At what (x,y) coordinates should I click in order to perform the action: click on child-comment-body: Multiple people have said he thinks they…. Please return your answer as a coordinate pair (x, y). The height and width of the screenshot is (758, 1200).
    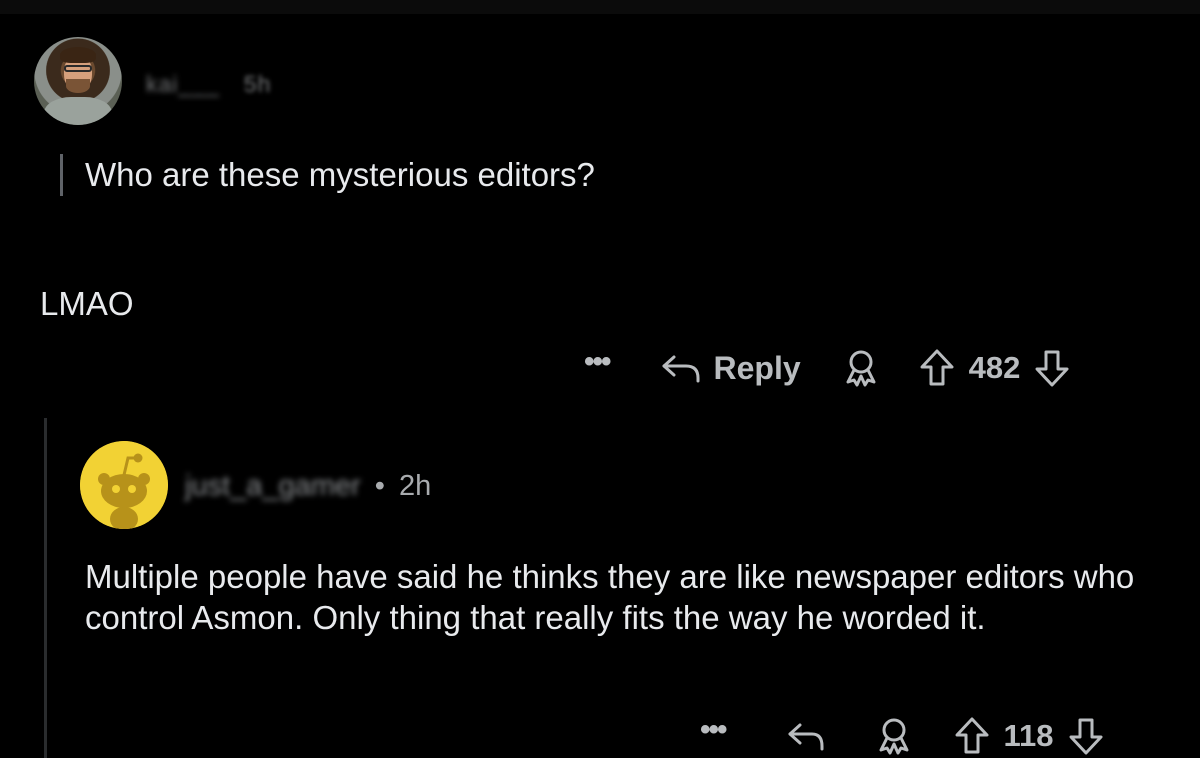
    Looking at the image, I should click on (610, 597).